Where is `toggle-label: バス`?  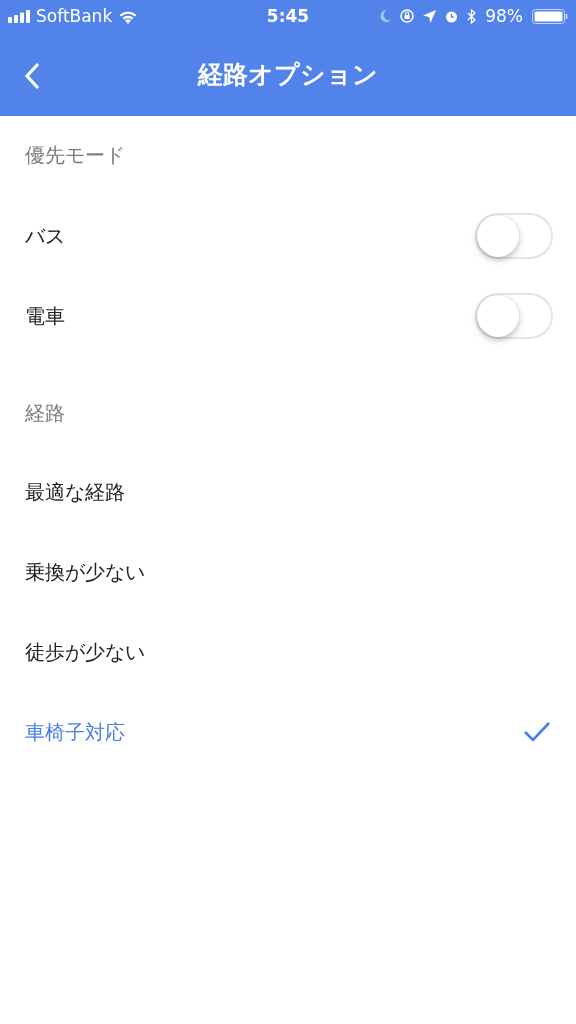
toggle-label: バス is located at coordinates (45, 236).